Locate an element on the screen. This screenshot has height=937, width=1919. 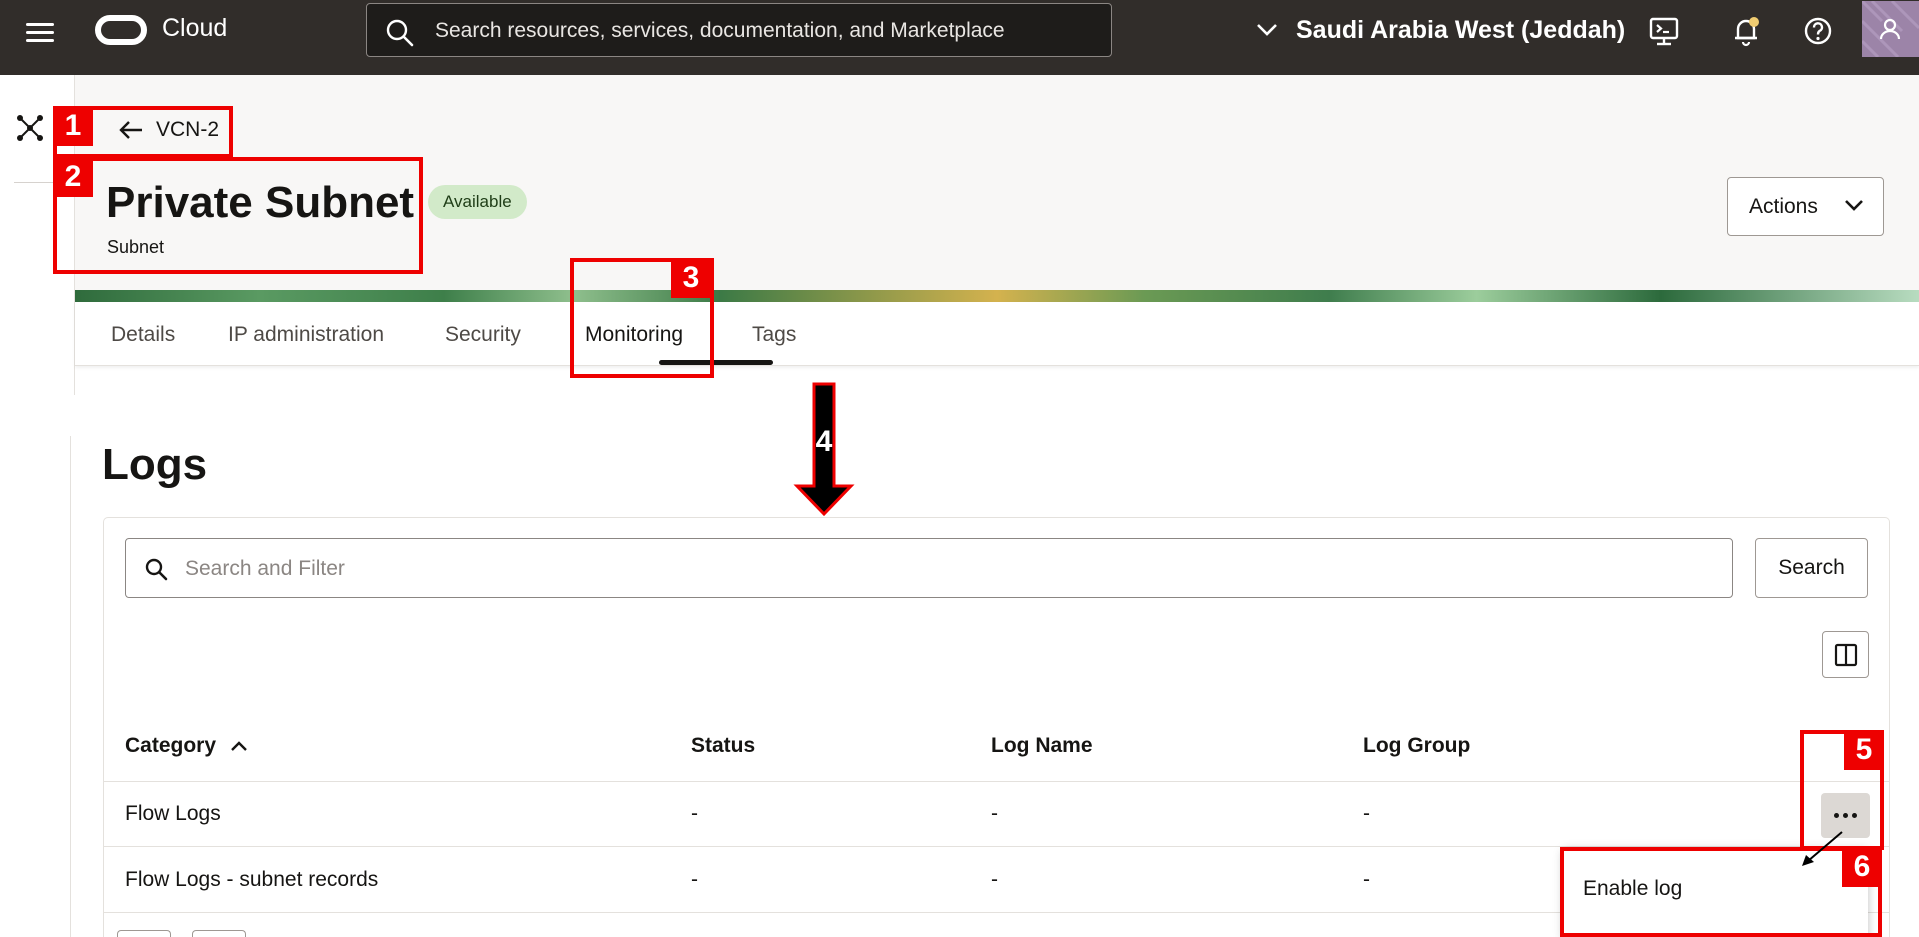
callout-number-3: 3 is located at coordinates (691, 278).